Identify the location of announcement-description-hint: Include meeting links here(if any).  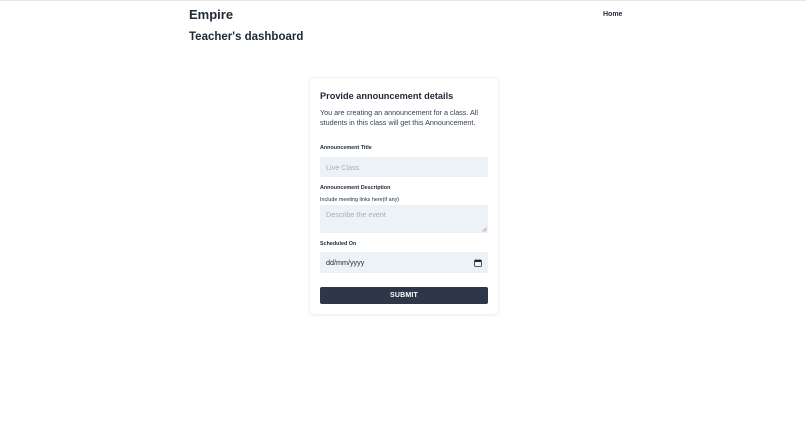
(360, 200).